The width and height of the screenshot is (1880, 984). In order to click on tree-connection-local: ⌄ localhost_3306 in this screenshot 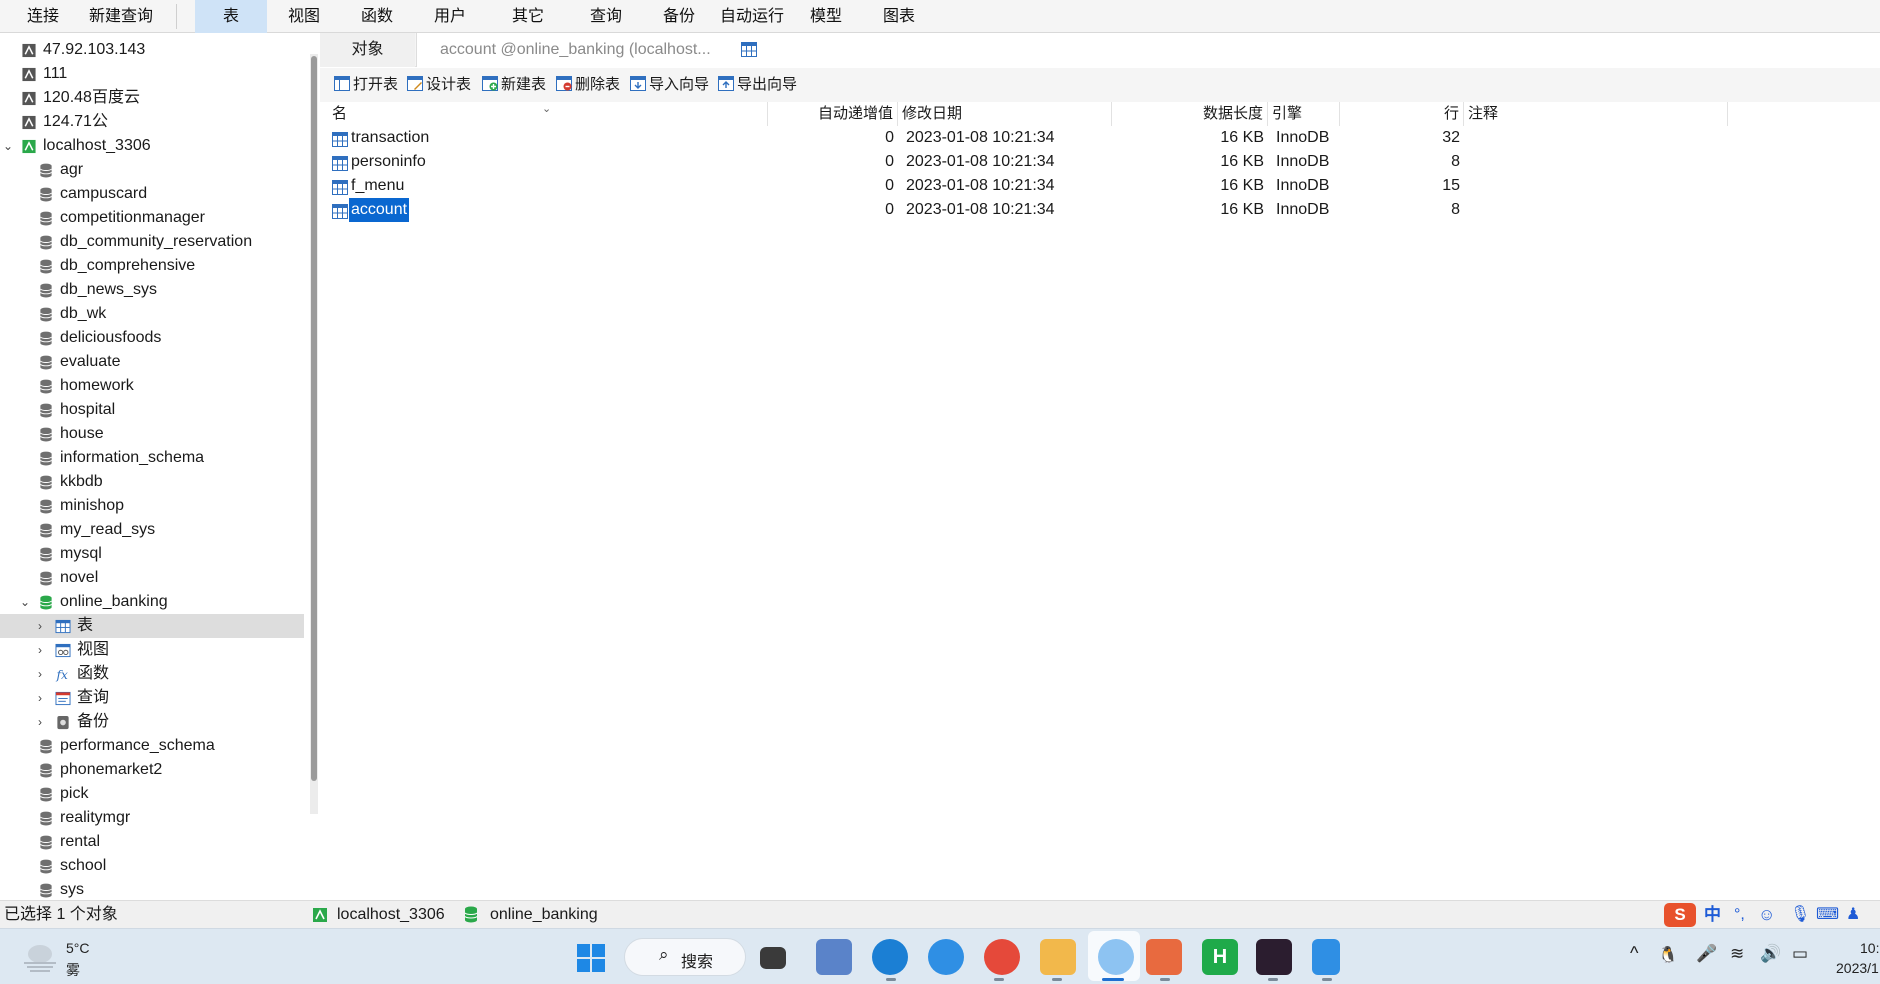, I will do `click(152, 146)`.